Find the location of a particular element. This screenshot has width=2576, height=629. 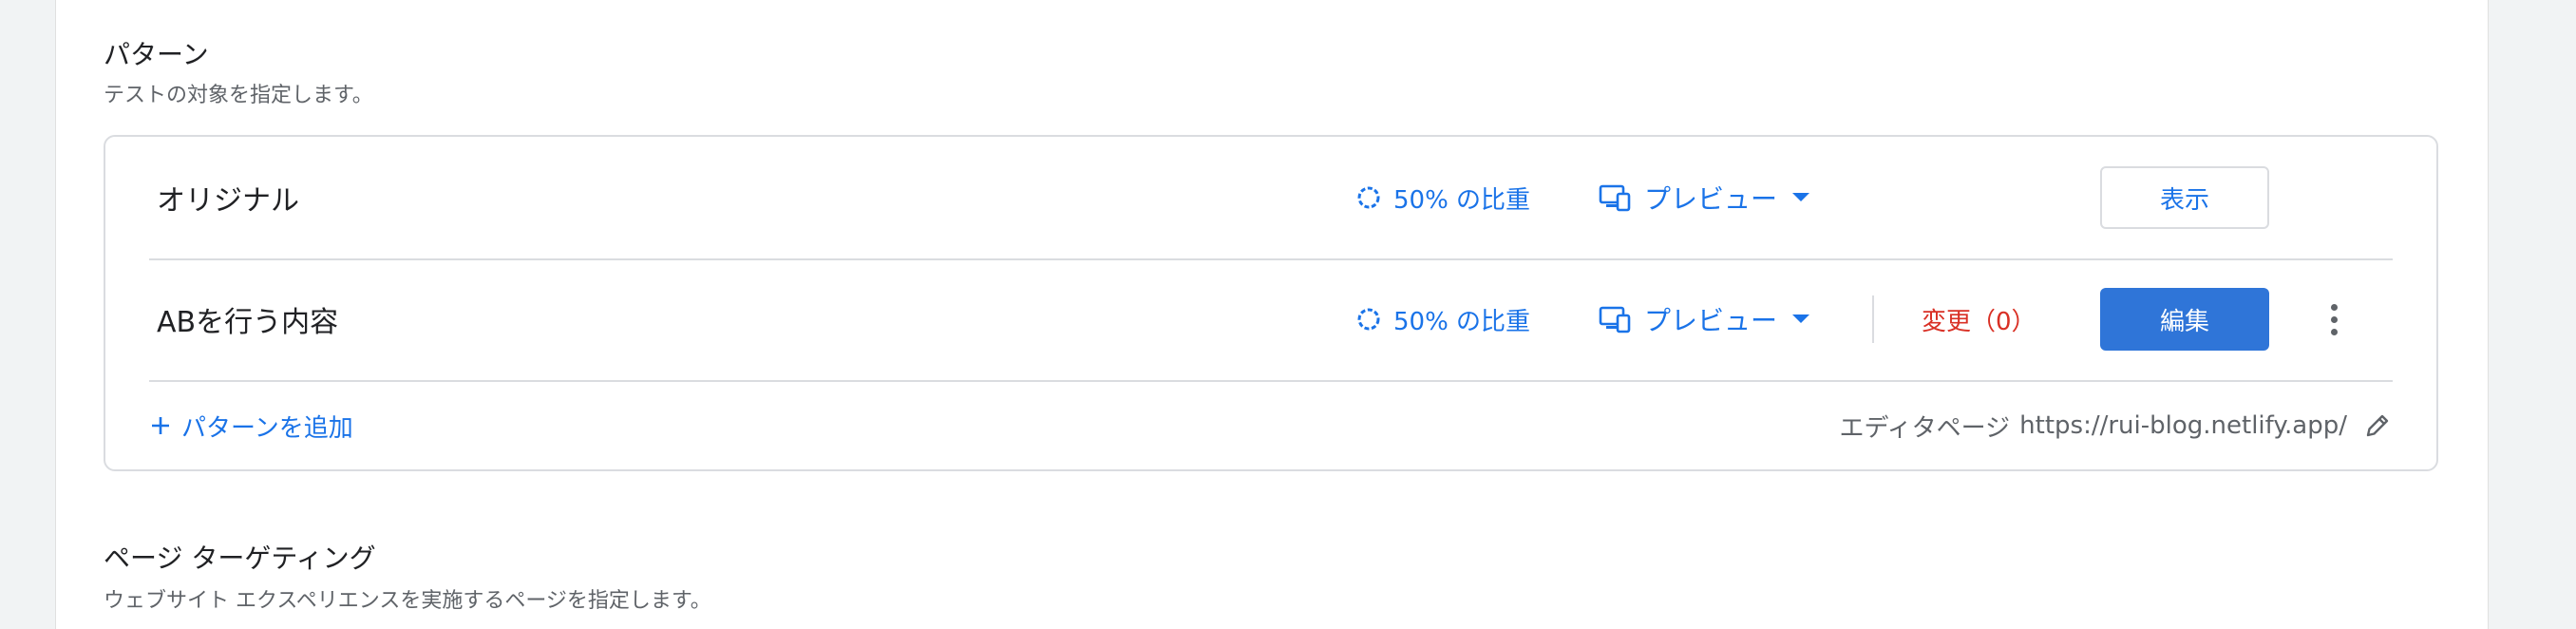

add-pattern-button: パターンを追加 is located at coordinates (251, 426).